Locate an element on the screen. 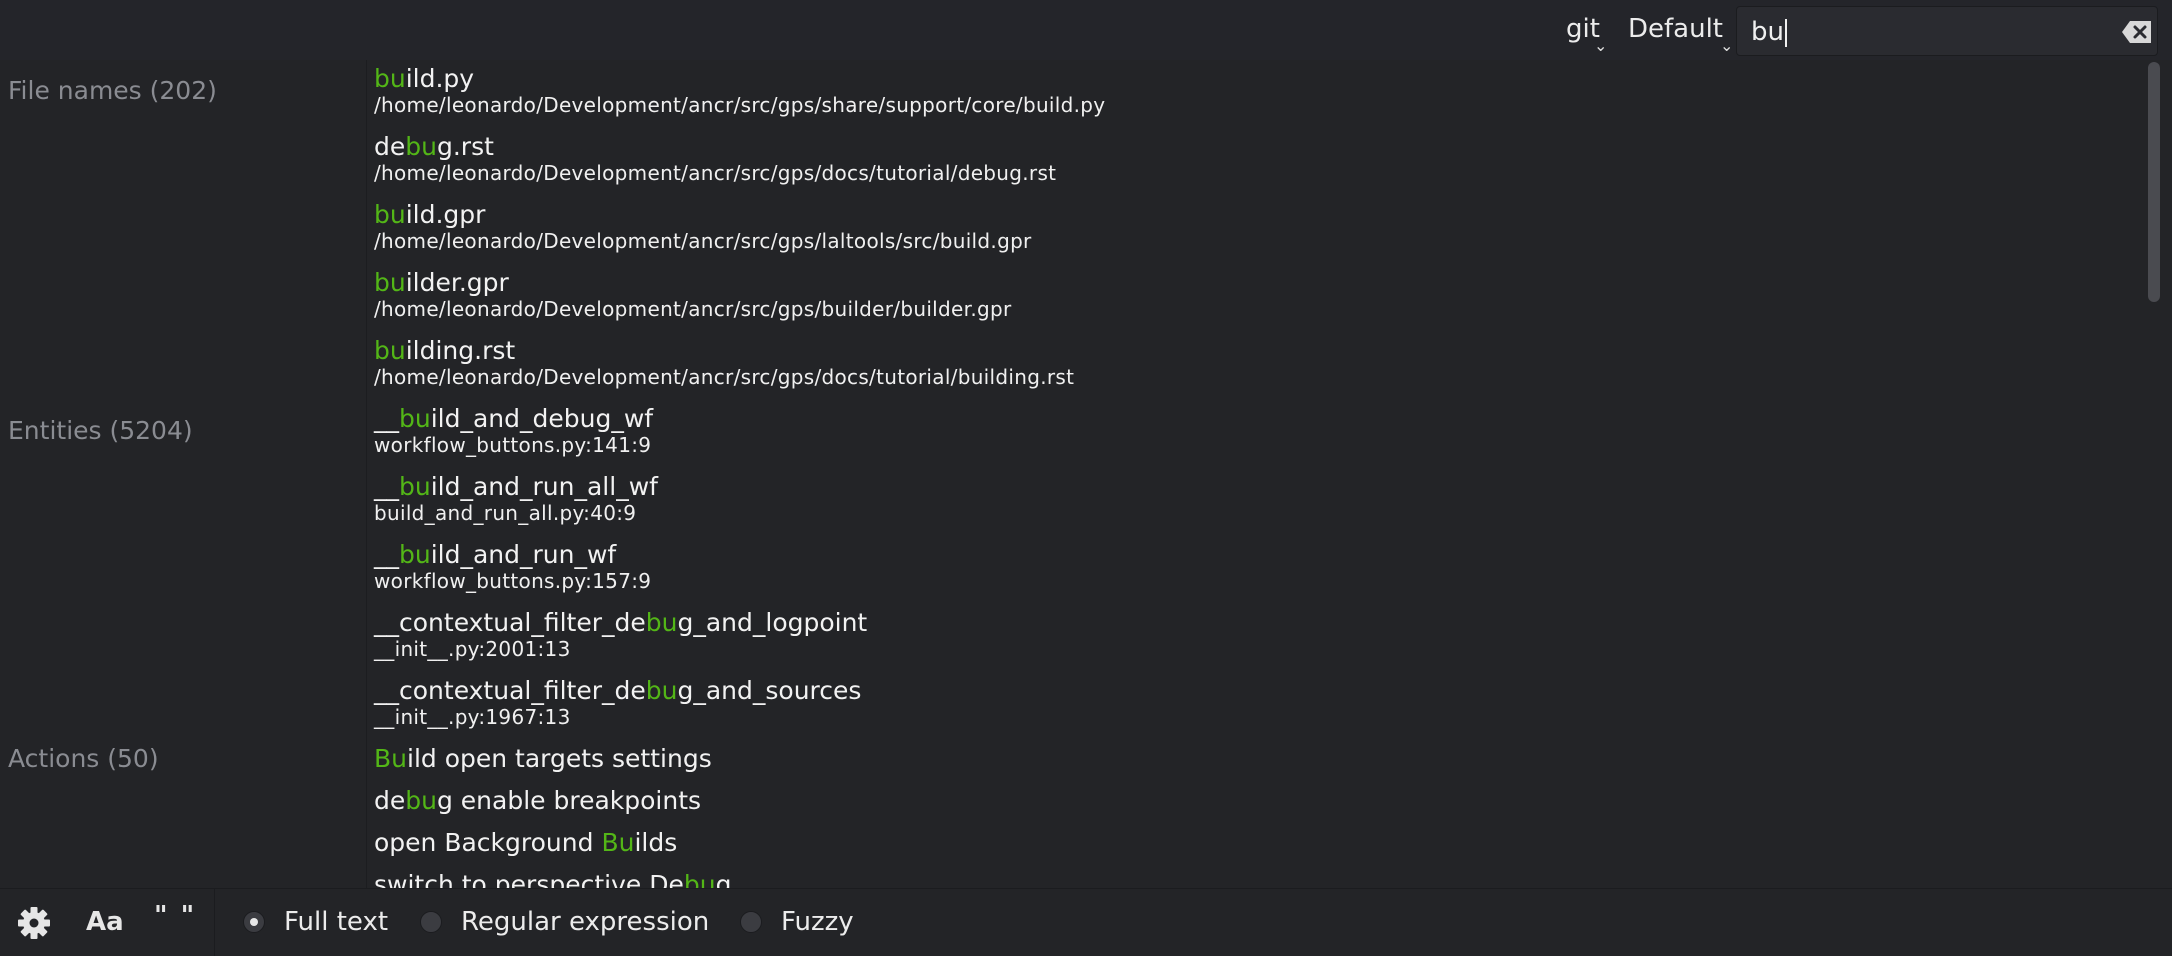 This screenshot has height=956, width=2172. result-title: __build_and_run_all_wf is located at coordinates (516, 486).